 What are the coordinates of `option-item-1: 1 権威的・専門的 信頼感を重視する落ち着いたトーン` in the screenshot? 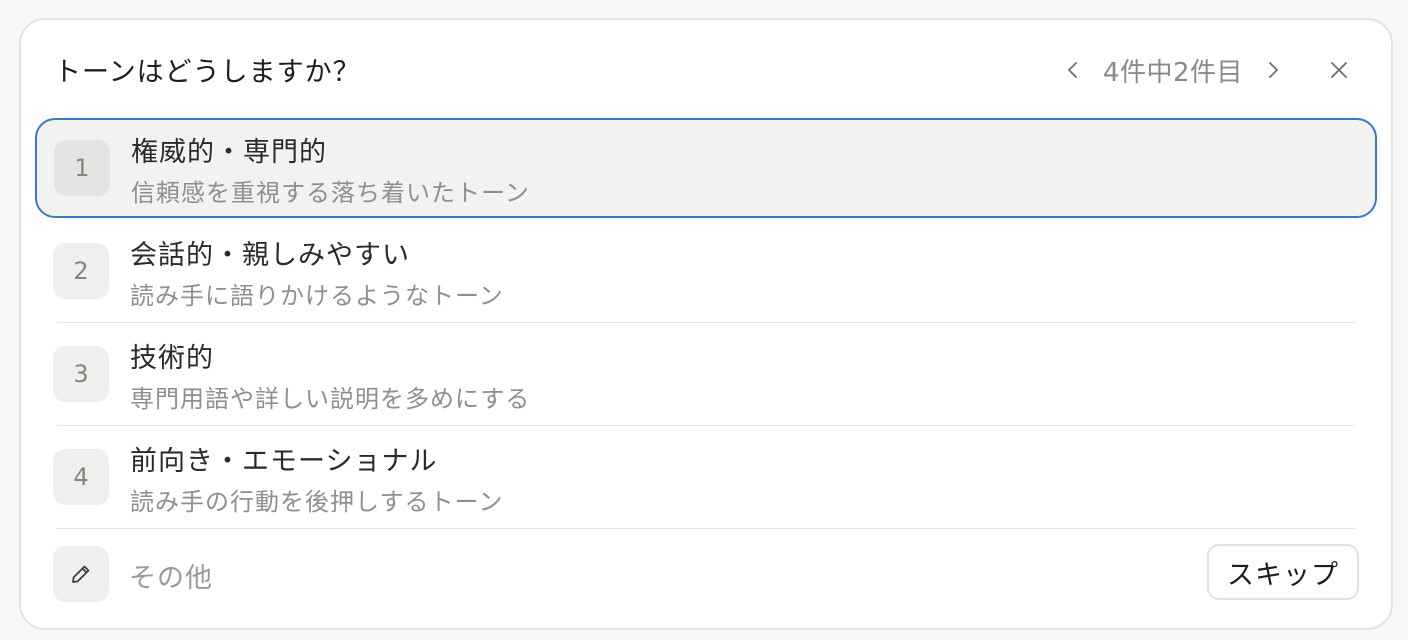 It's located at (706, 168).